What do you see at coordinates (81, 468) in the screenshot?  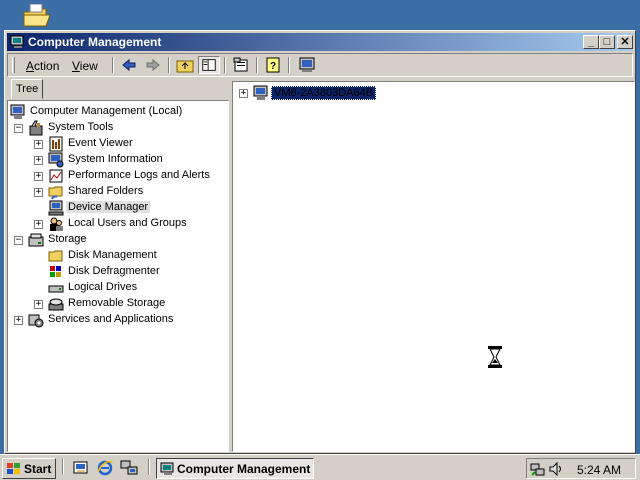 I see `show-desktop-icon` at bounding box center [81, 468].